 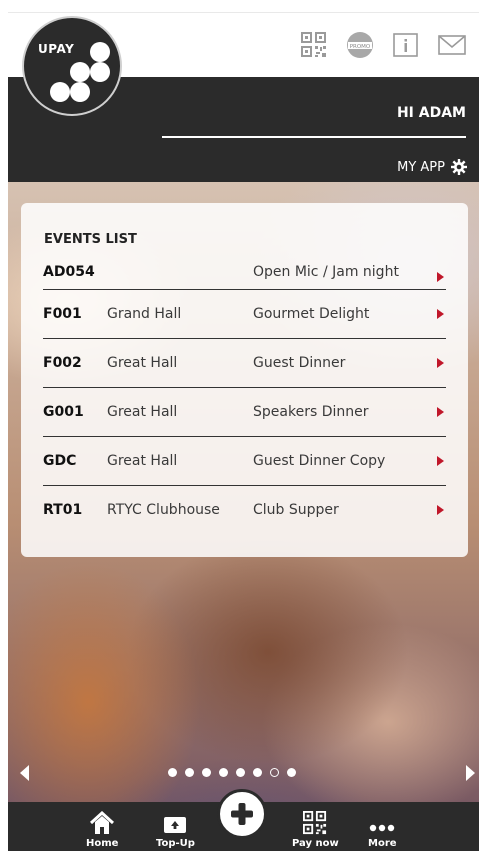 I want to click on top-up-icon, so click(x=175, y=825).